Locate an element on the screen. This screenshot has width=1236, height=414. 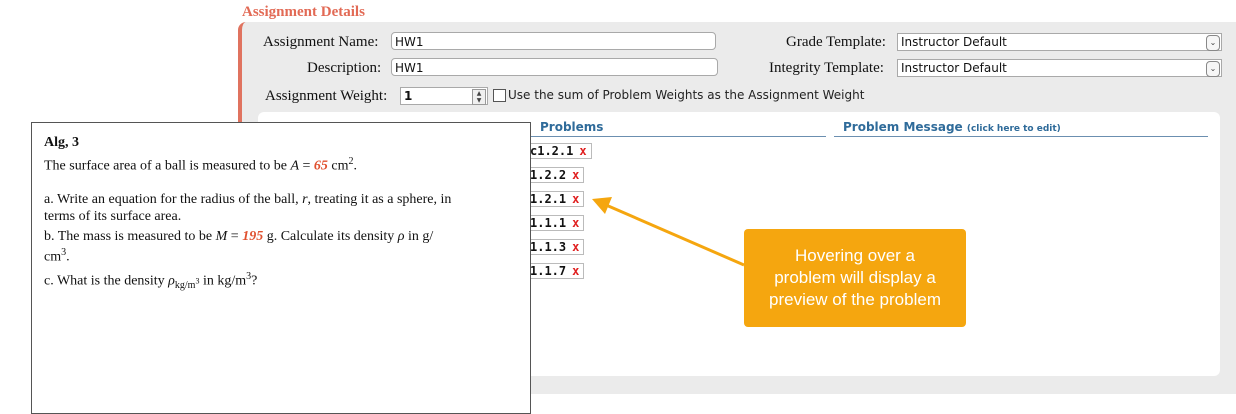
callout-line: Hovering over a is located at coordinates (854, 255).